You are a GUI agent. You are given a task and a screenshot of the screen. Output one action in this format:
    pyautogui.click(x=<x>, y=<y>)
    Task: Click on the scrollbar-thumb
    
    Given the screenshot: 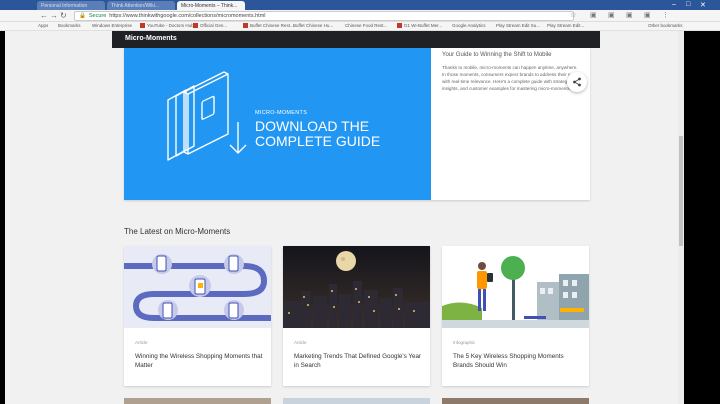 What is the action you would take?
    pyautogui.click(x=681, y=191)
    